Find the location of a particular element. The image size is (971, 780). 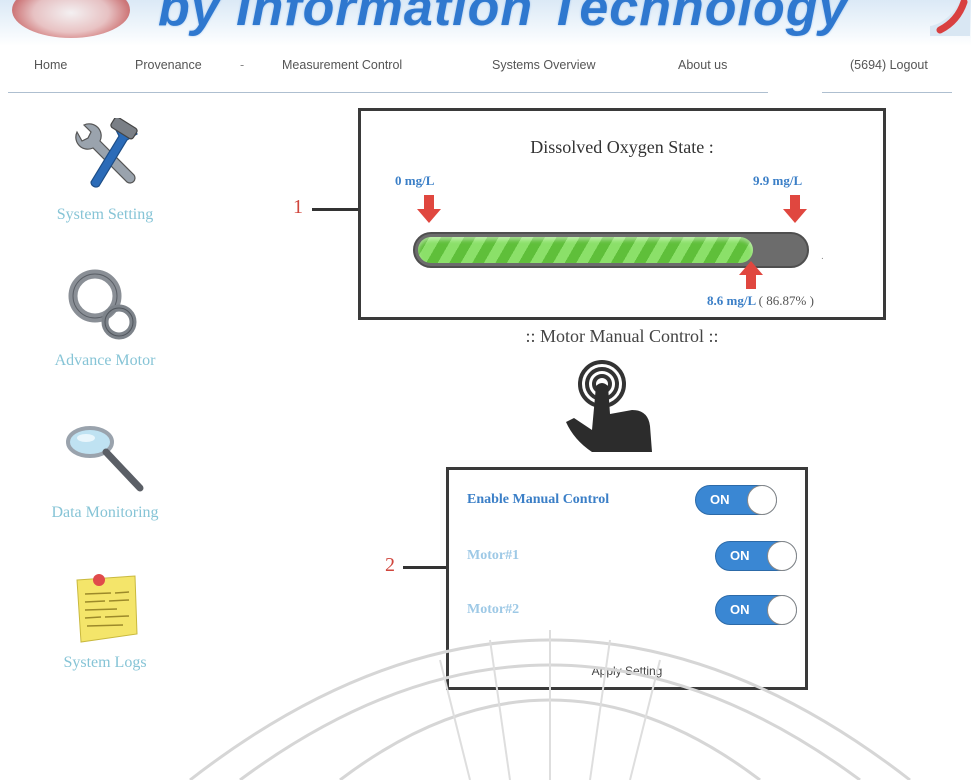

chevron-down-icon: - is located at coordinates (242, 65).